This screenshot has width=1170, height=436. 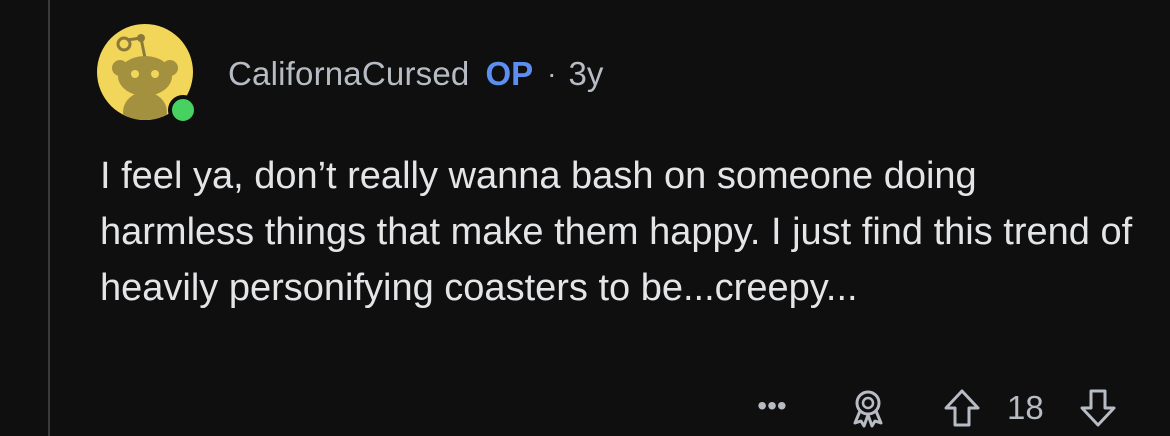 I want to click on upvote-arrow-icon, so click(x=962, y=408).